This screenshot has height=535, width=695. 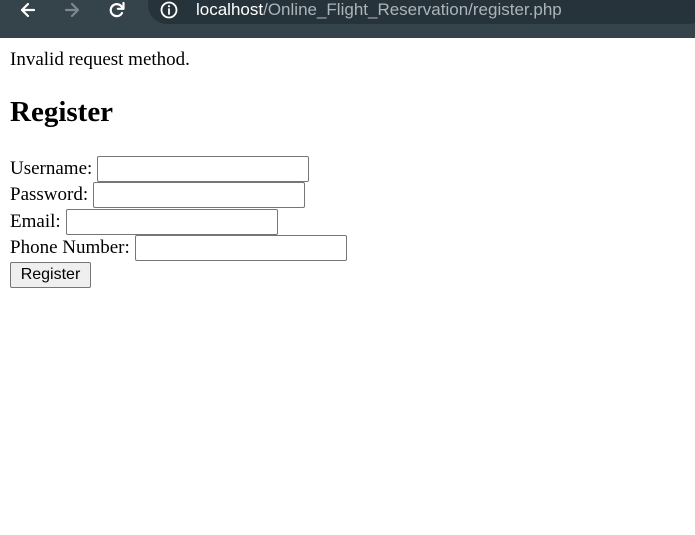 I want to click on forward-button, so click(x=72, y=10).